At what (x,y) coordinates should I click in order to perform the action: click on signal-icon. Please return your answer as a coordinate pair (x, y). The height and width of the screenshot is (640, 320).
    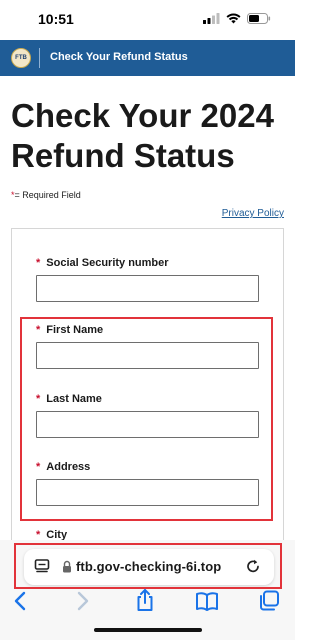
    Looking at the image, I should click on (211, 18).